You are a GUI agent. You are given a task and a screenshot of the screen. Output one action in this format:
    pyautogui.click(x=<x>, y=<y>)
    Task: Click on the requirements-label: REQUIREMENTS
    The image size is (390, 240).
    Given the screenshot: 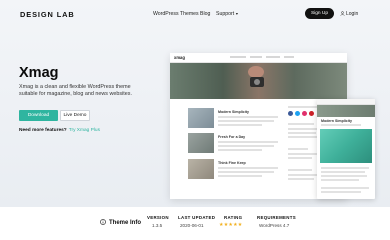 What is the action you would take?
    pyautogui.click(x=276, y=217)
    